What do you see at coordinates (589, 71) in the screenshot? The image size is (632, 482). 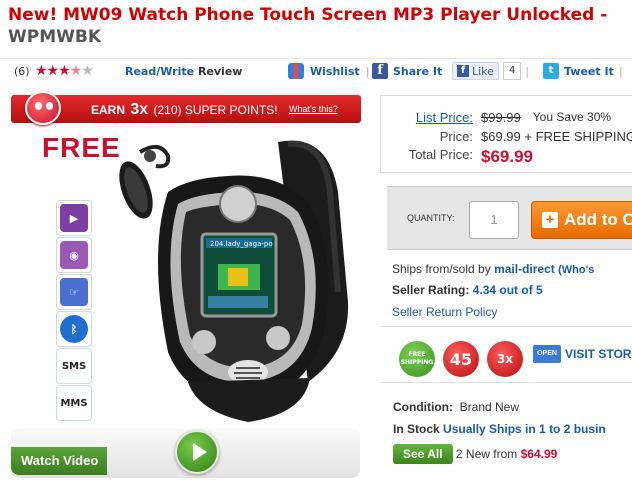 I see `tweet-label: Tweet It` at bounding box center [589, 71].